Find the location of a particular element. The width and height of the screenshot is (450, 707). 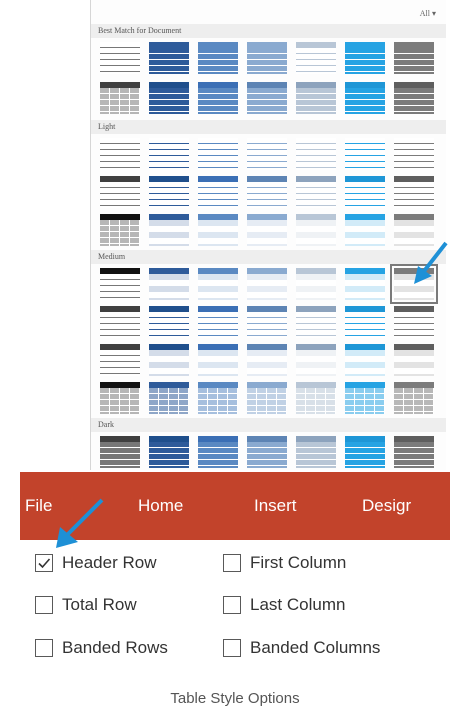

checkbox-label: Last Column is located at coordinates (298, 604).